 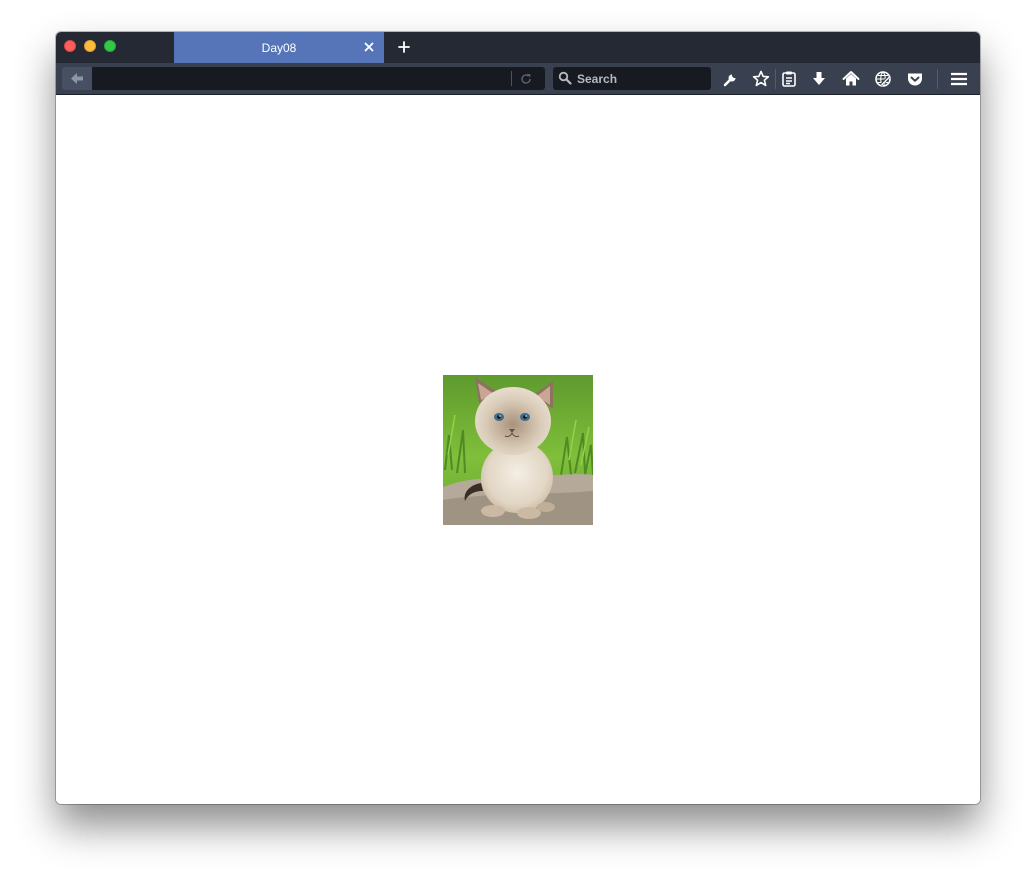 I want to click on window-minimize-button, so click(x=90, y=46).